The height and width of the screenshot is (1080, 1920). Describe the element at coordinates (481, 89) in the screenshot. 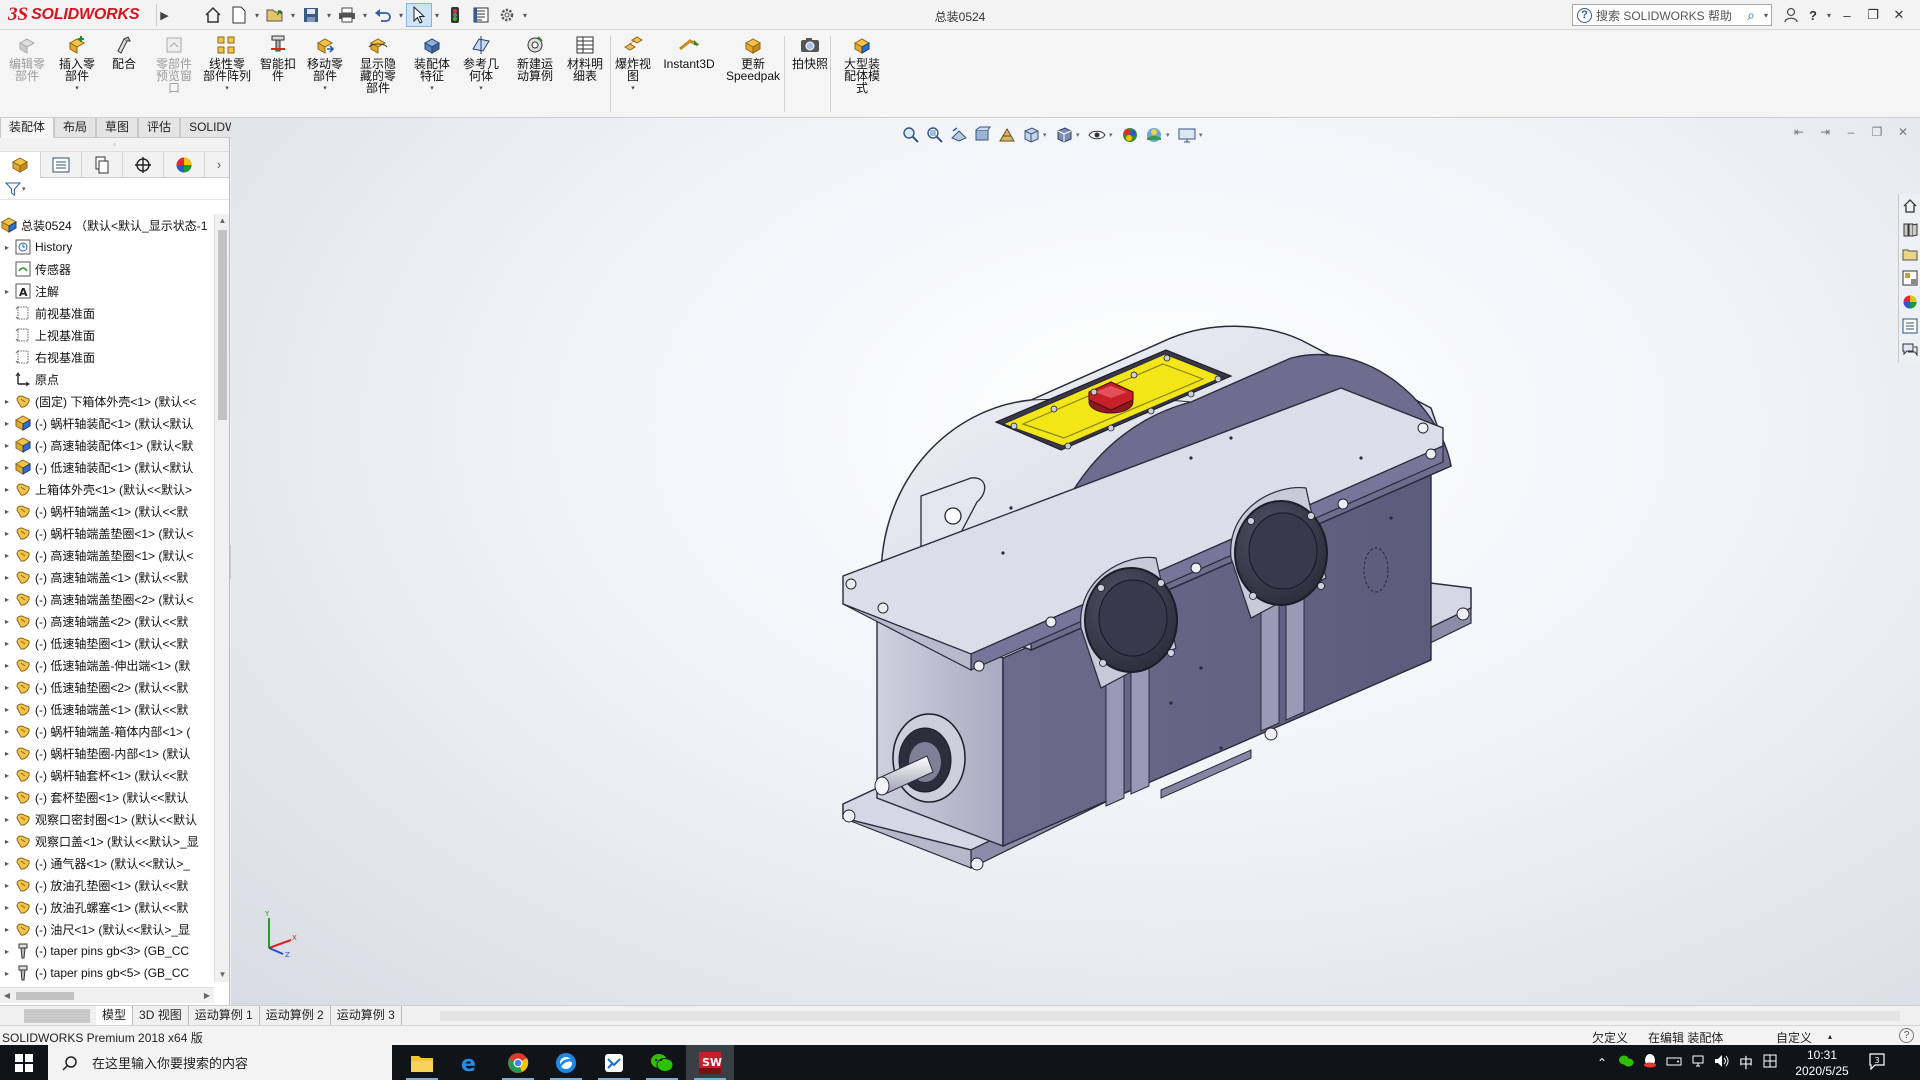

I see `ref-geometry-dropdown-icon: ▾` at that location.